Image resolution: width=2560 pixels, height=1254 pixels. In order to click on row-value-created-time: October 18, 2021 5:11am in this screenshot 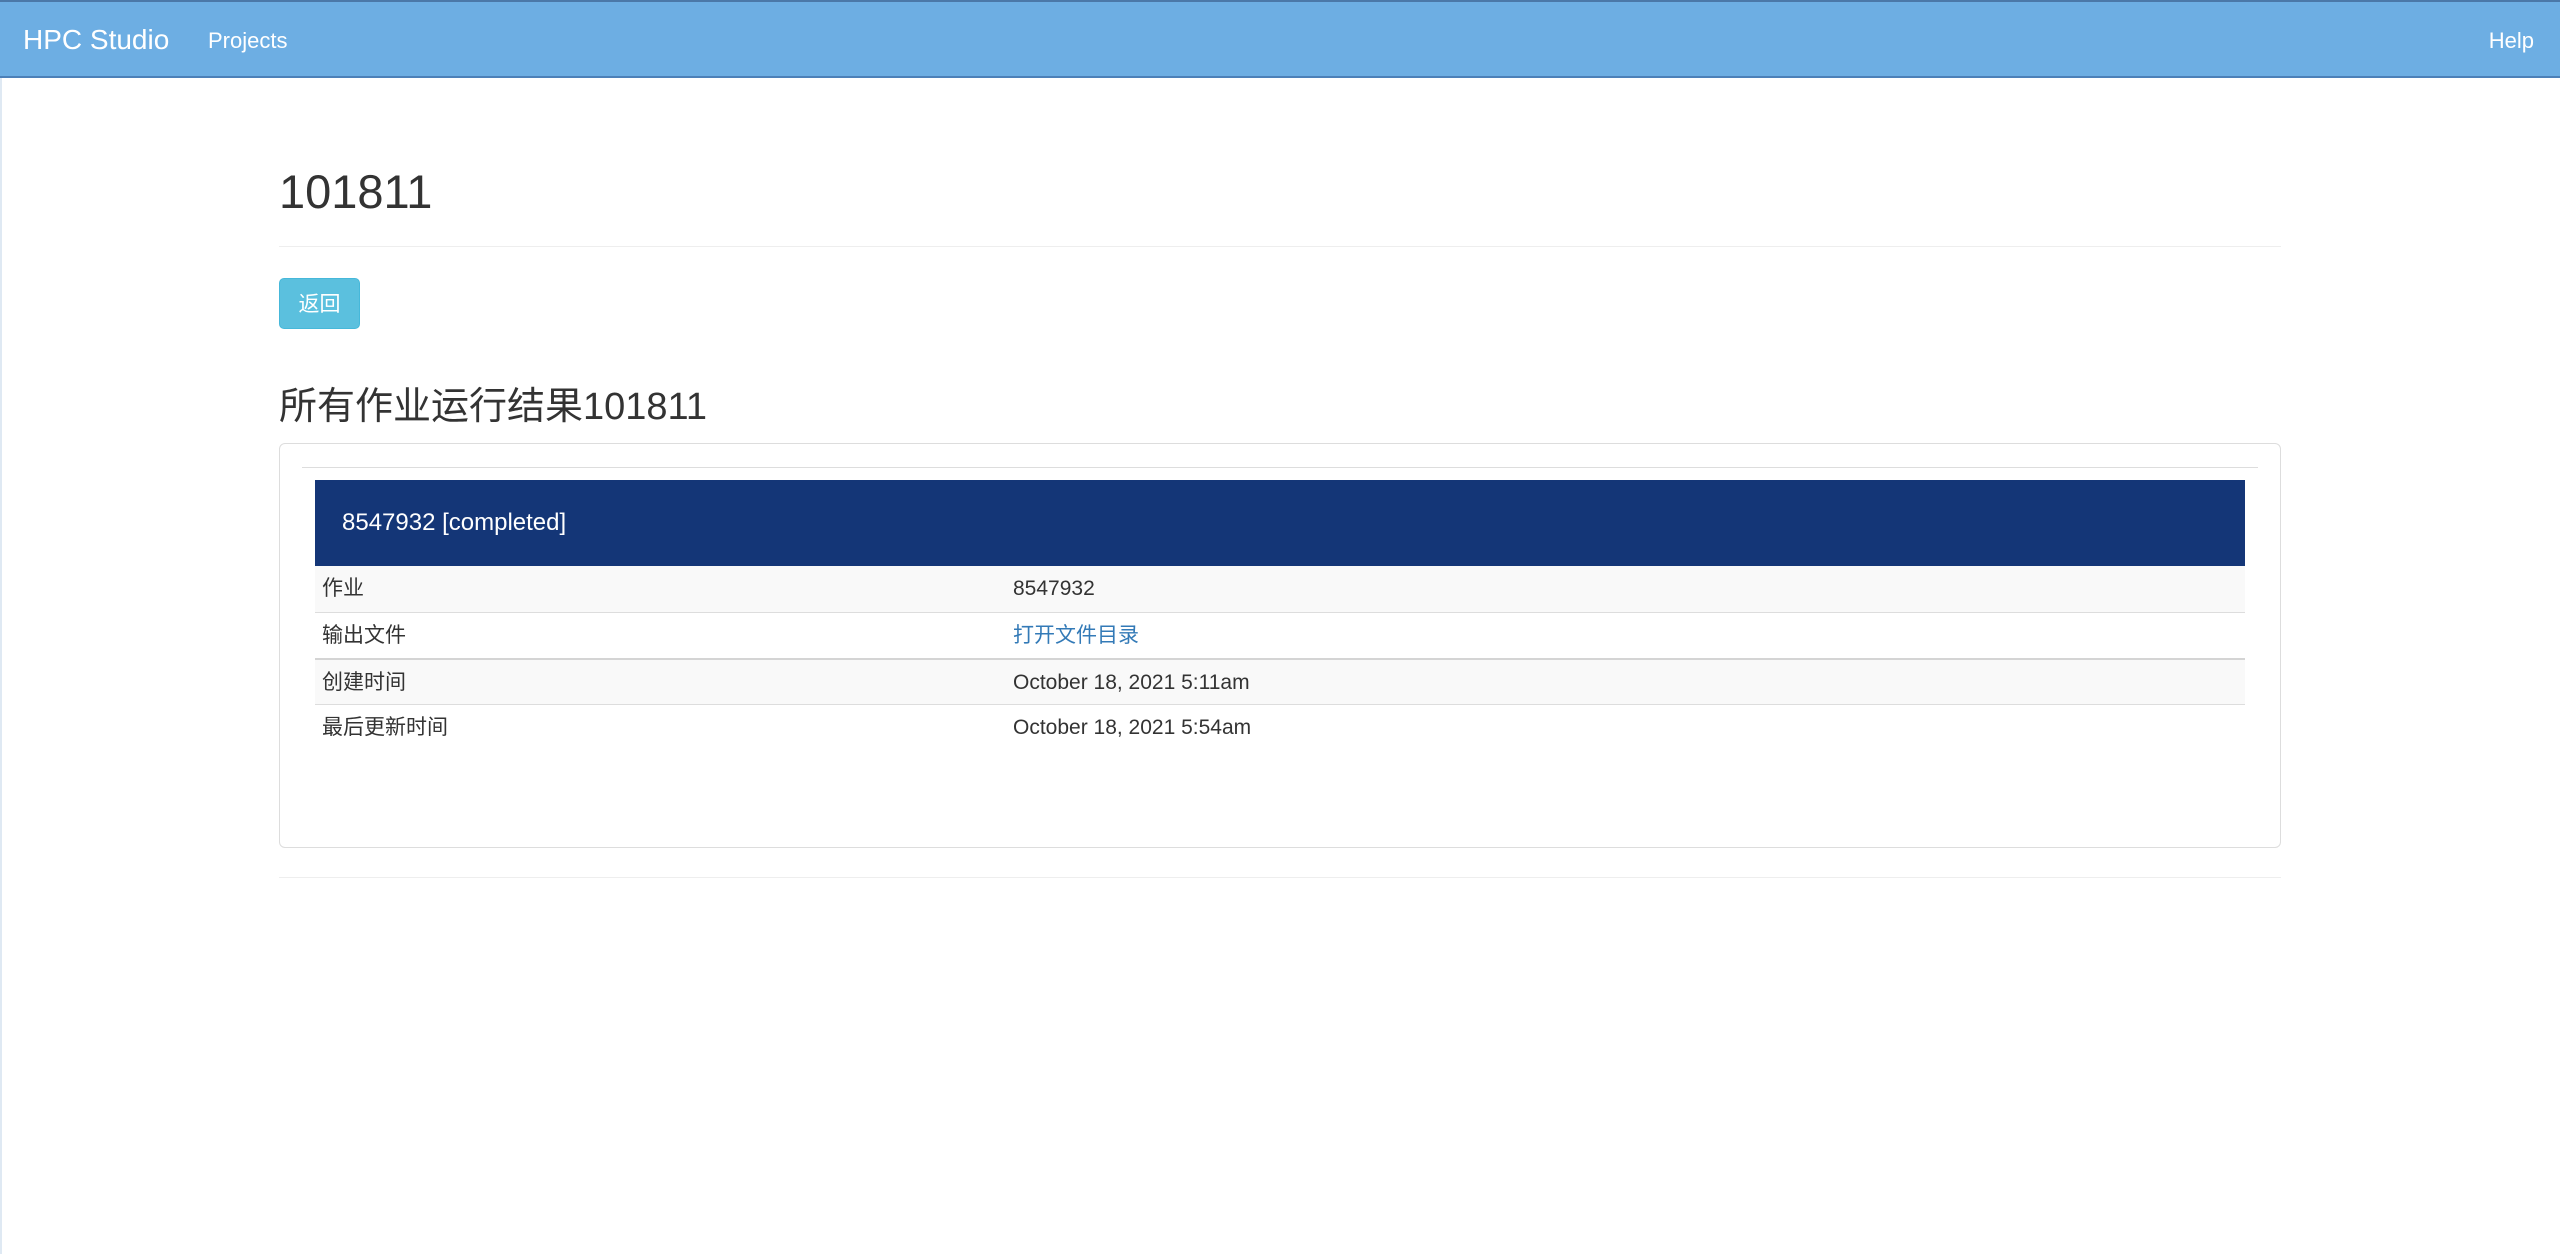, I will do `click(1131, 682)`.